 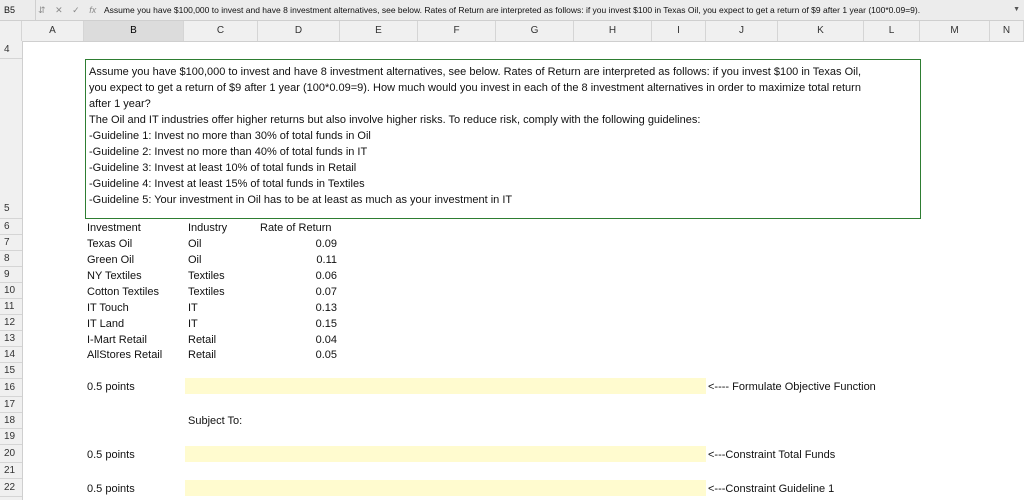 What do you see at coordinates (535, 31) in the screenshot?
I see `column-header-g: G` at bounding box center [535, 31].